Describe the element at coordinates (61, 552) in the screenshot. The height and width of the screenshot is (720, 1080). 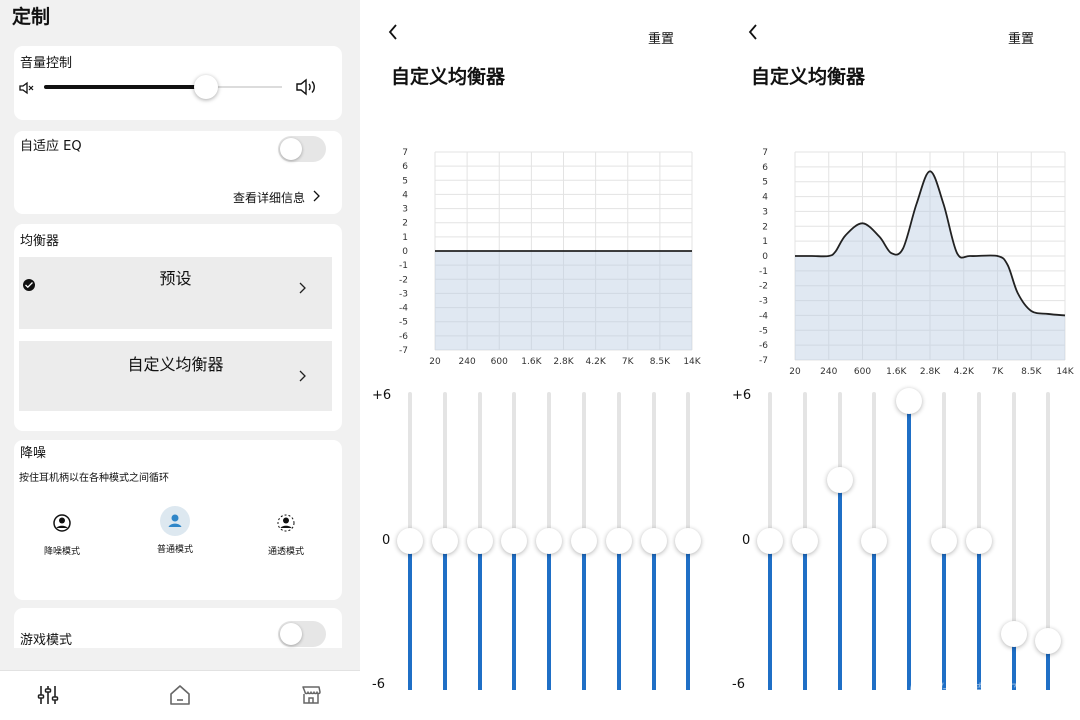
I see `noise-cancel-label: 降噪模式` at that location.